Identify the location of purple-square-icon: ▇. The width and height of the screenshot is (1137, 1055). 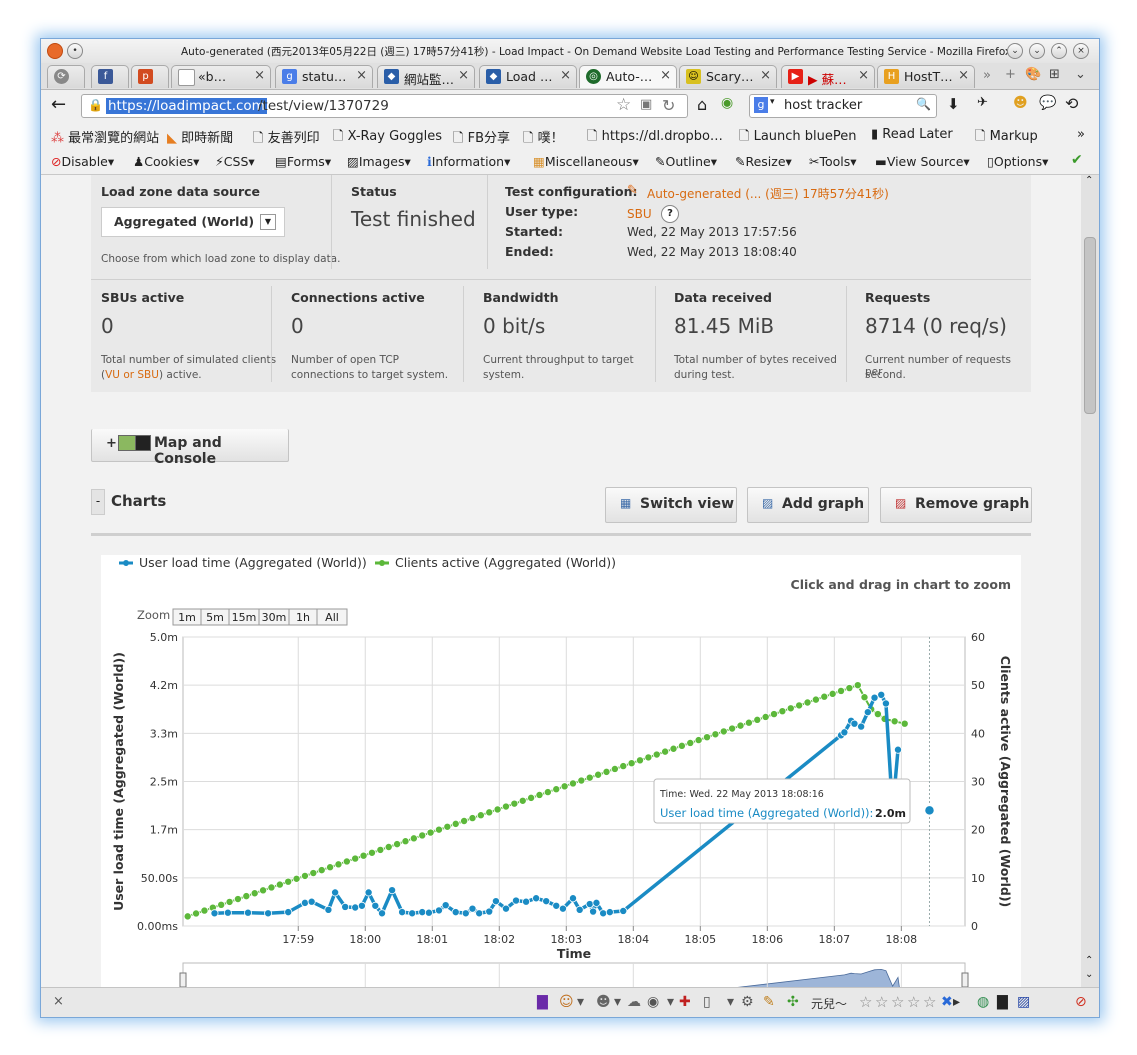
(542, 1002).